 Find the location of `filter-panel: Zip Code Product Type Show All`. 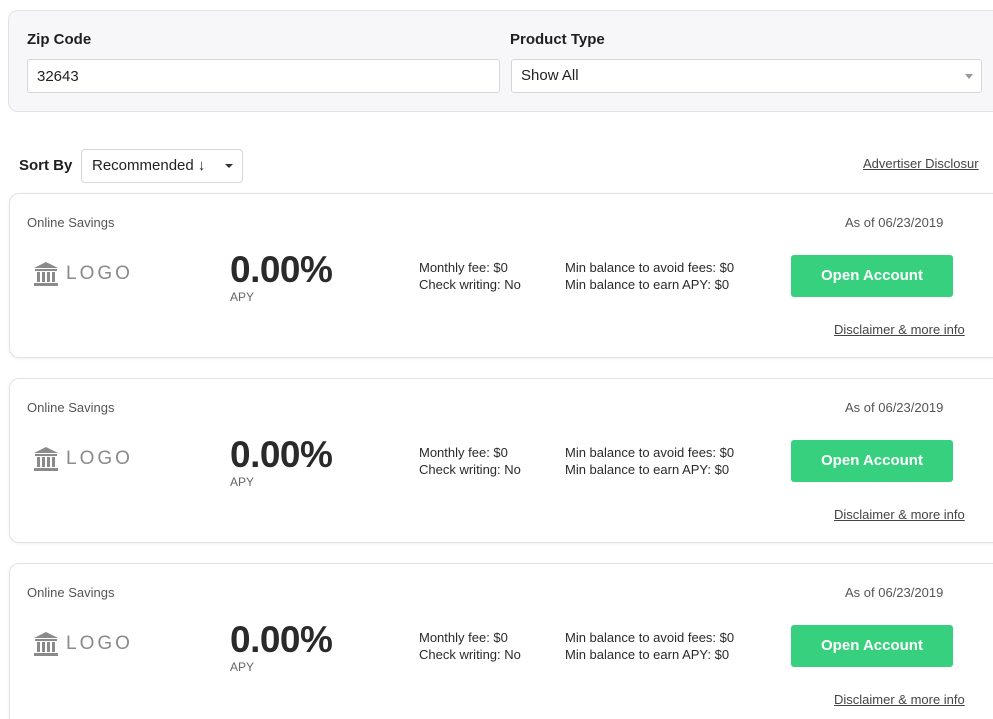

filter-panel: Zip Code Product Type Show All is located at coordinates (500, 61).